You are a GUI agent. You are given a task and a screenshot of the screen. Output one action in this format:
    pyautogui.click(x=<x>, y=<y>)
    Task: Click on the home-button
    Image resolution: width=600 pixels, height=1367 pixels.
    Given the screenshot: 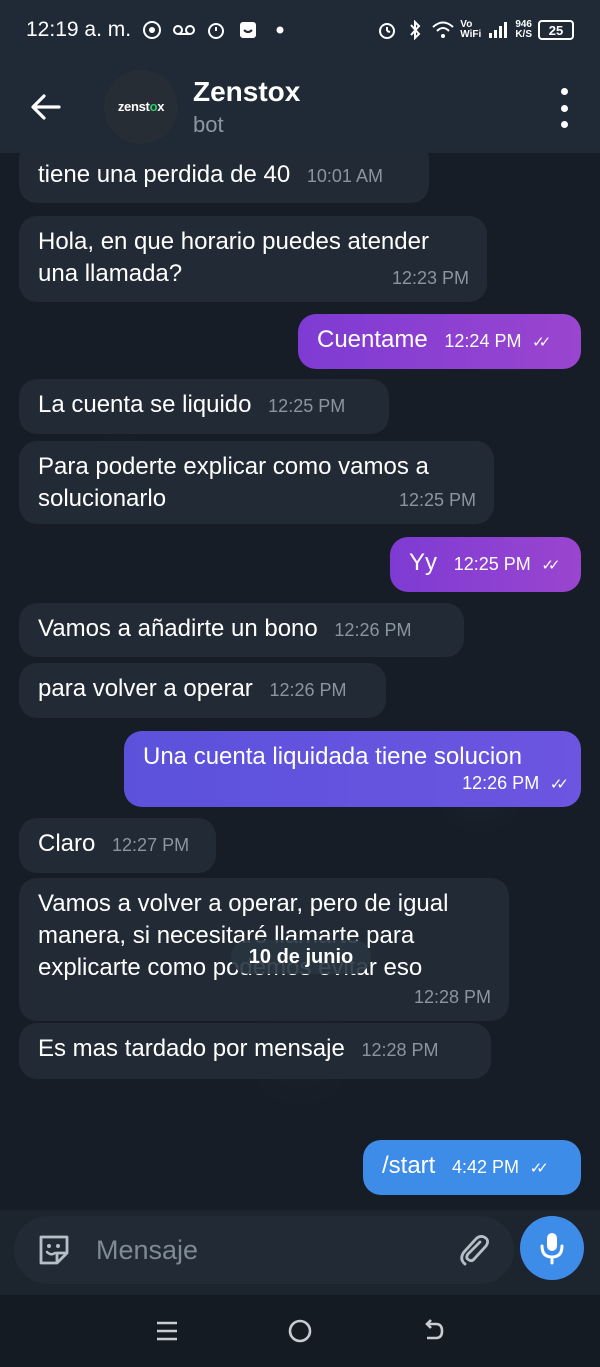 What is the action you would take?
    pyautogui.click(x=300, y=1331)
    